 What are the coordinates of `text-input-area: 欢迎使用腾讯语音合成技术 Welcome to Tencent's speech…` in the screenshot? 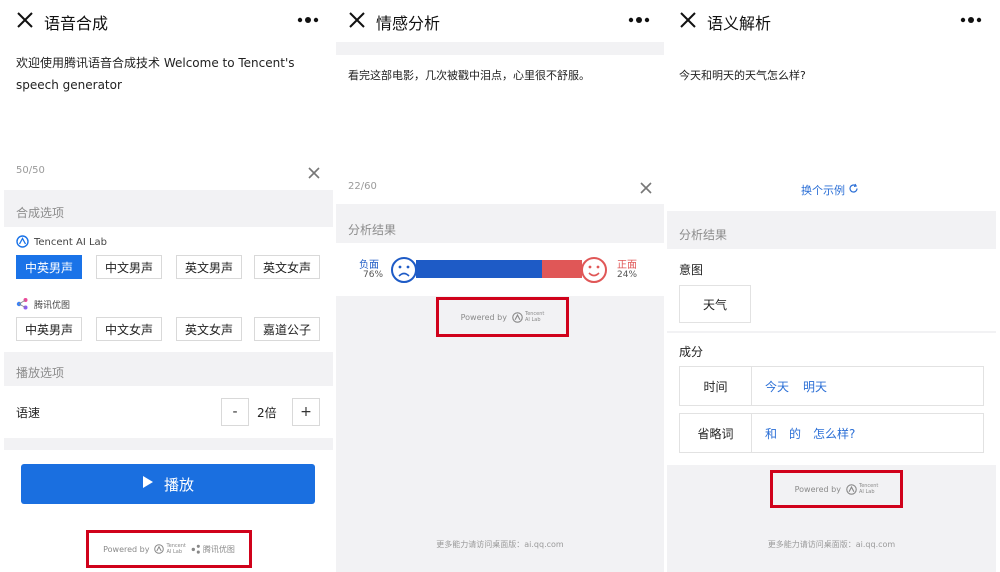 It's located at (168, 116).